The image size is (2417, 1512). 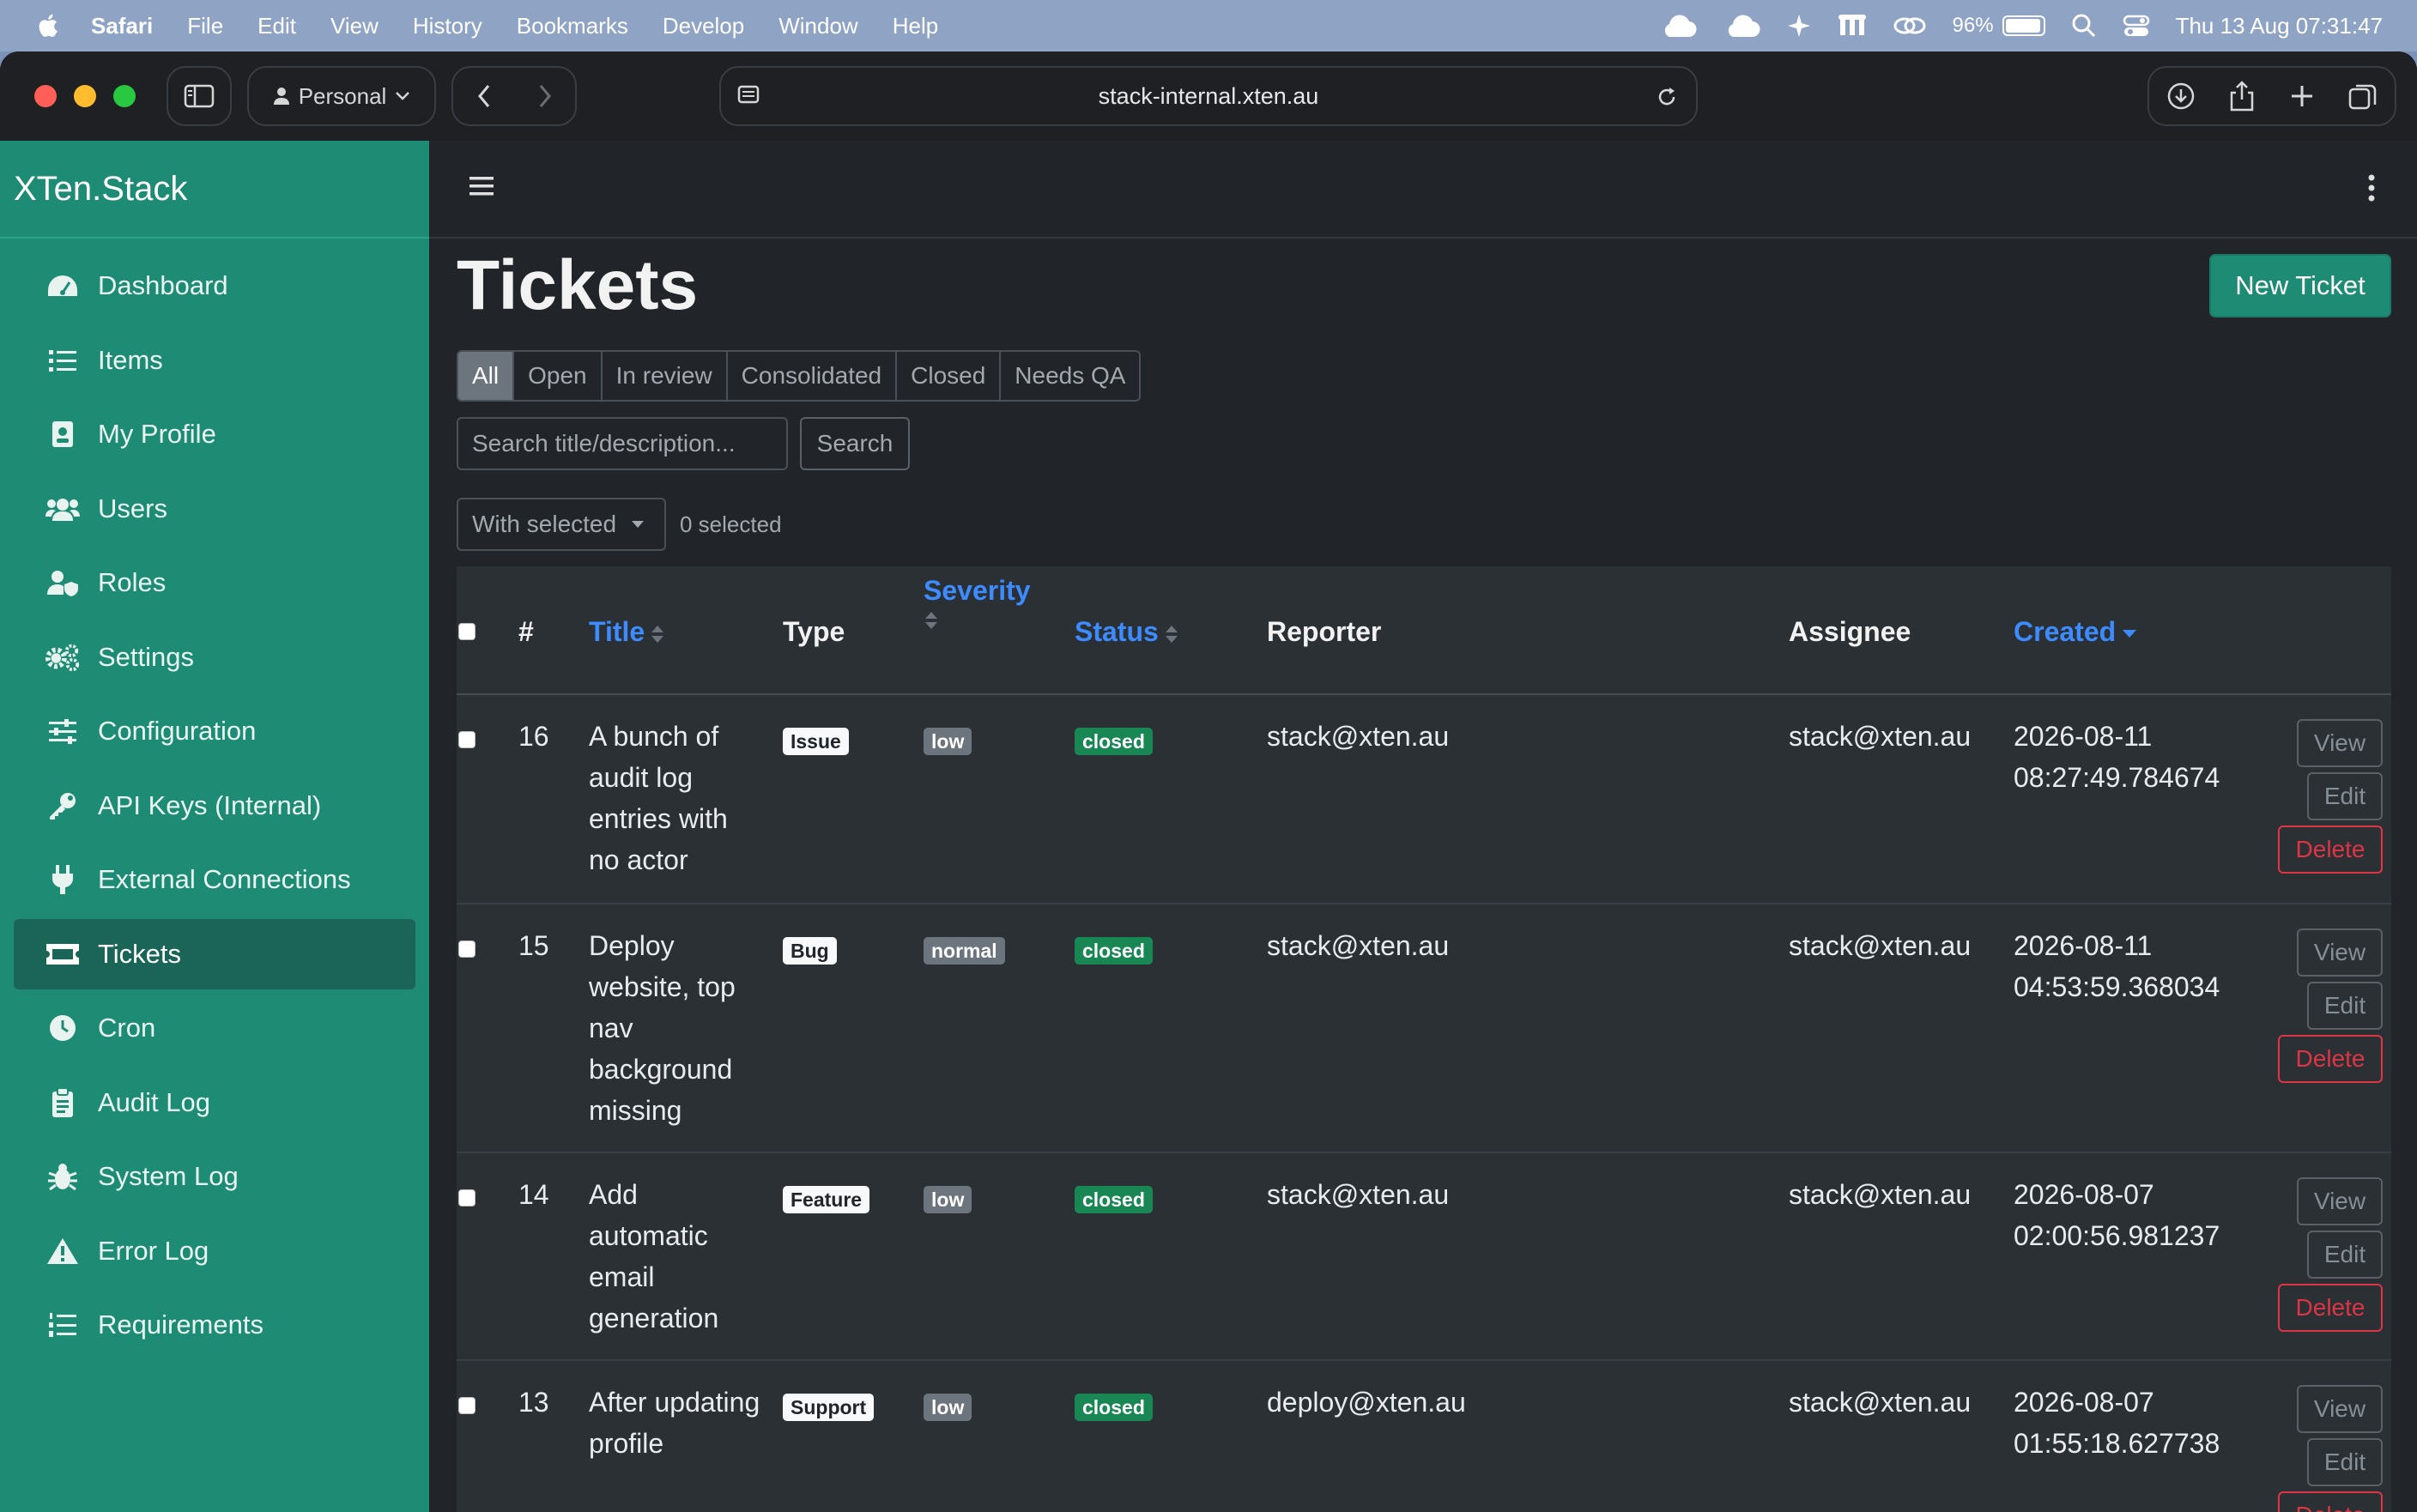 I want to click on sidebar-item-label: Audit Log, so click(x=154, y=1101).